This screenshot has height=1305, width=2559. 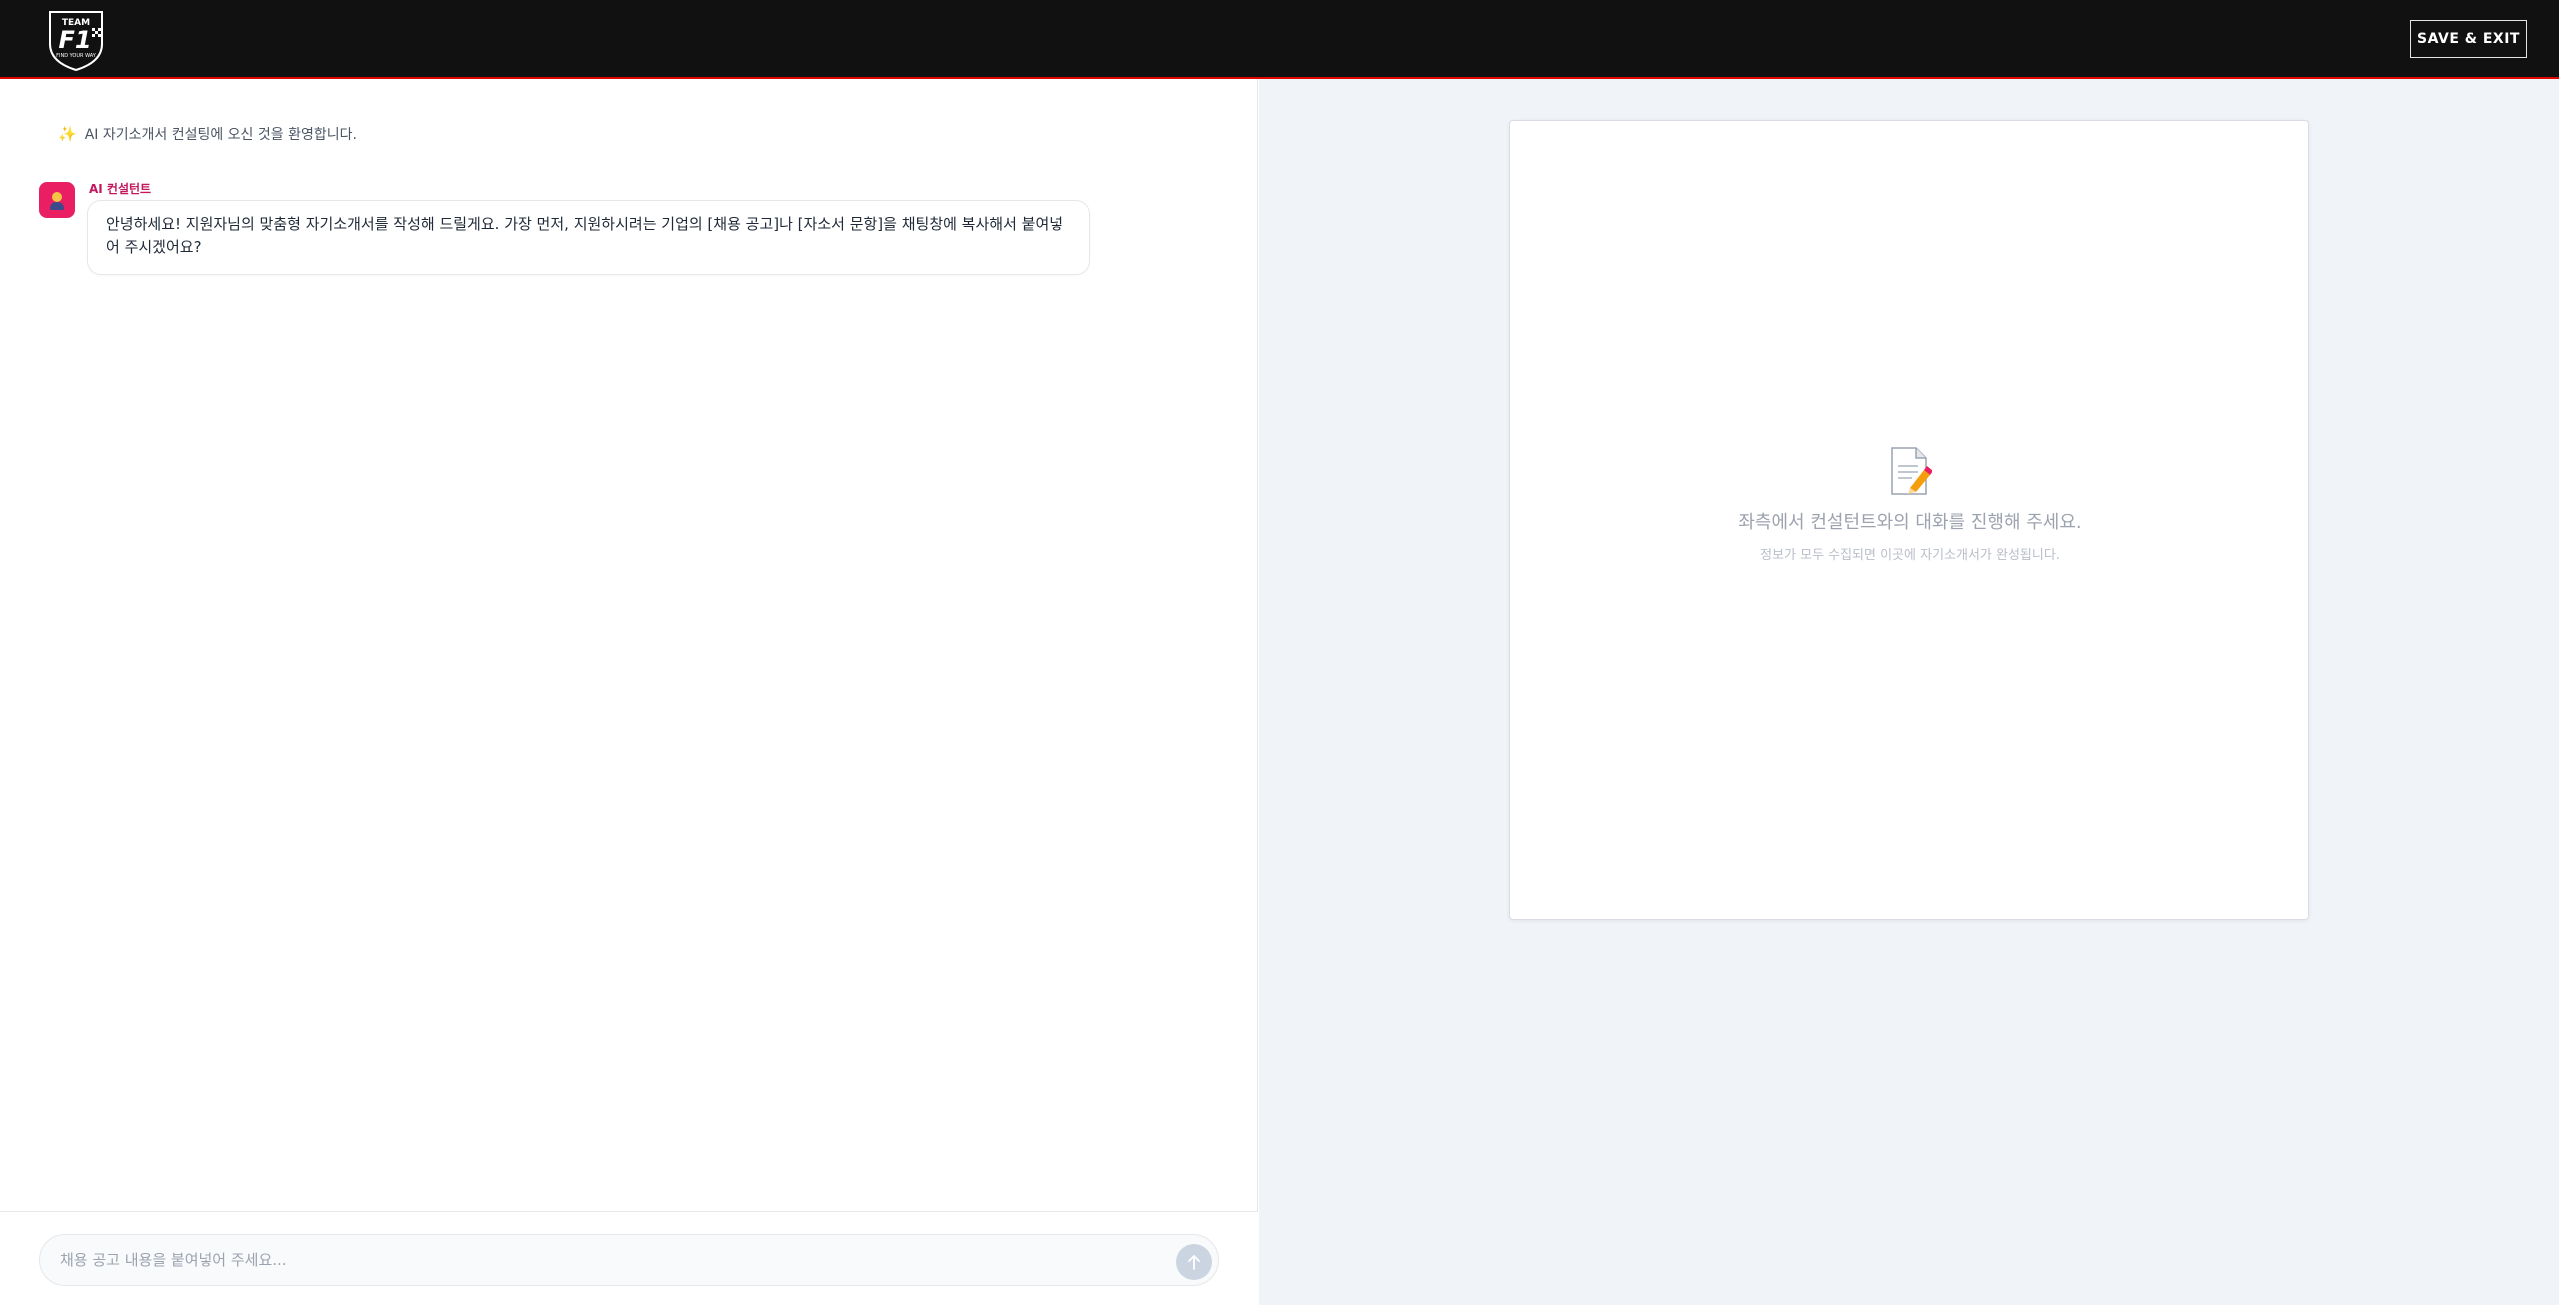 What do you see at coordinates (220, 135) in the screenshot?
I see `welcome-text: AI 자기소개서 컨설팅에 오신 것을 환영합니다.` at bounding box center [220, 135].